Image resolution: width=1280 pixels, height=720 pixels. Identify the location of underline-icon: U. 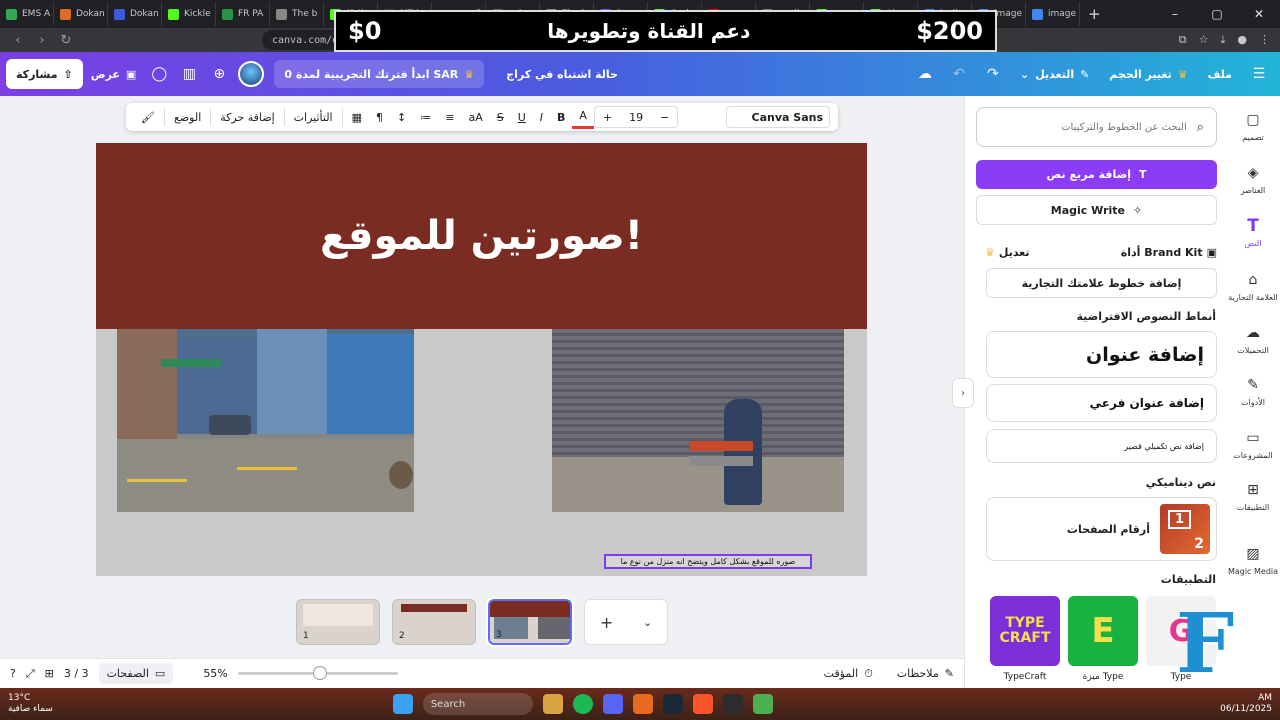
(522, 117).